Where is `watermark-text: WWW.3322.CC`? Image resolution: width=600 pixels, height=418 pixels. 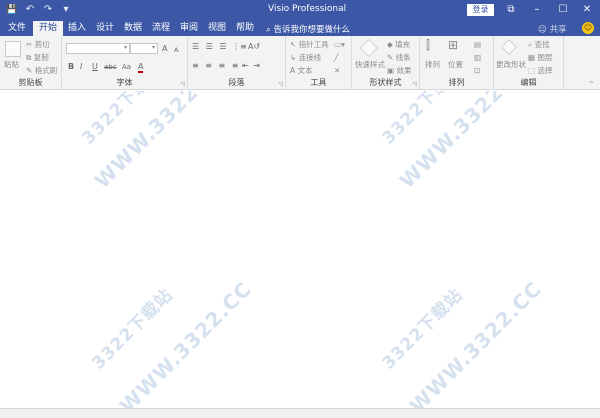 watermark-text: WWW.3322.CC is located at coordinates (186, 342).